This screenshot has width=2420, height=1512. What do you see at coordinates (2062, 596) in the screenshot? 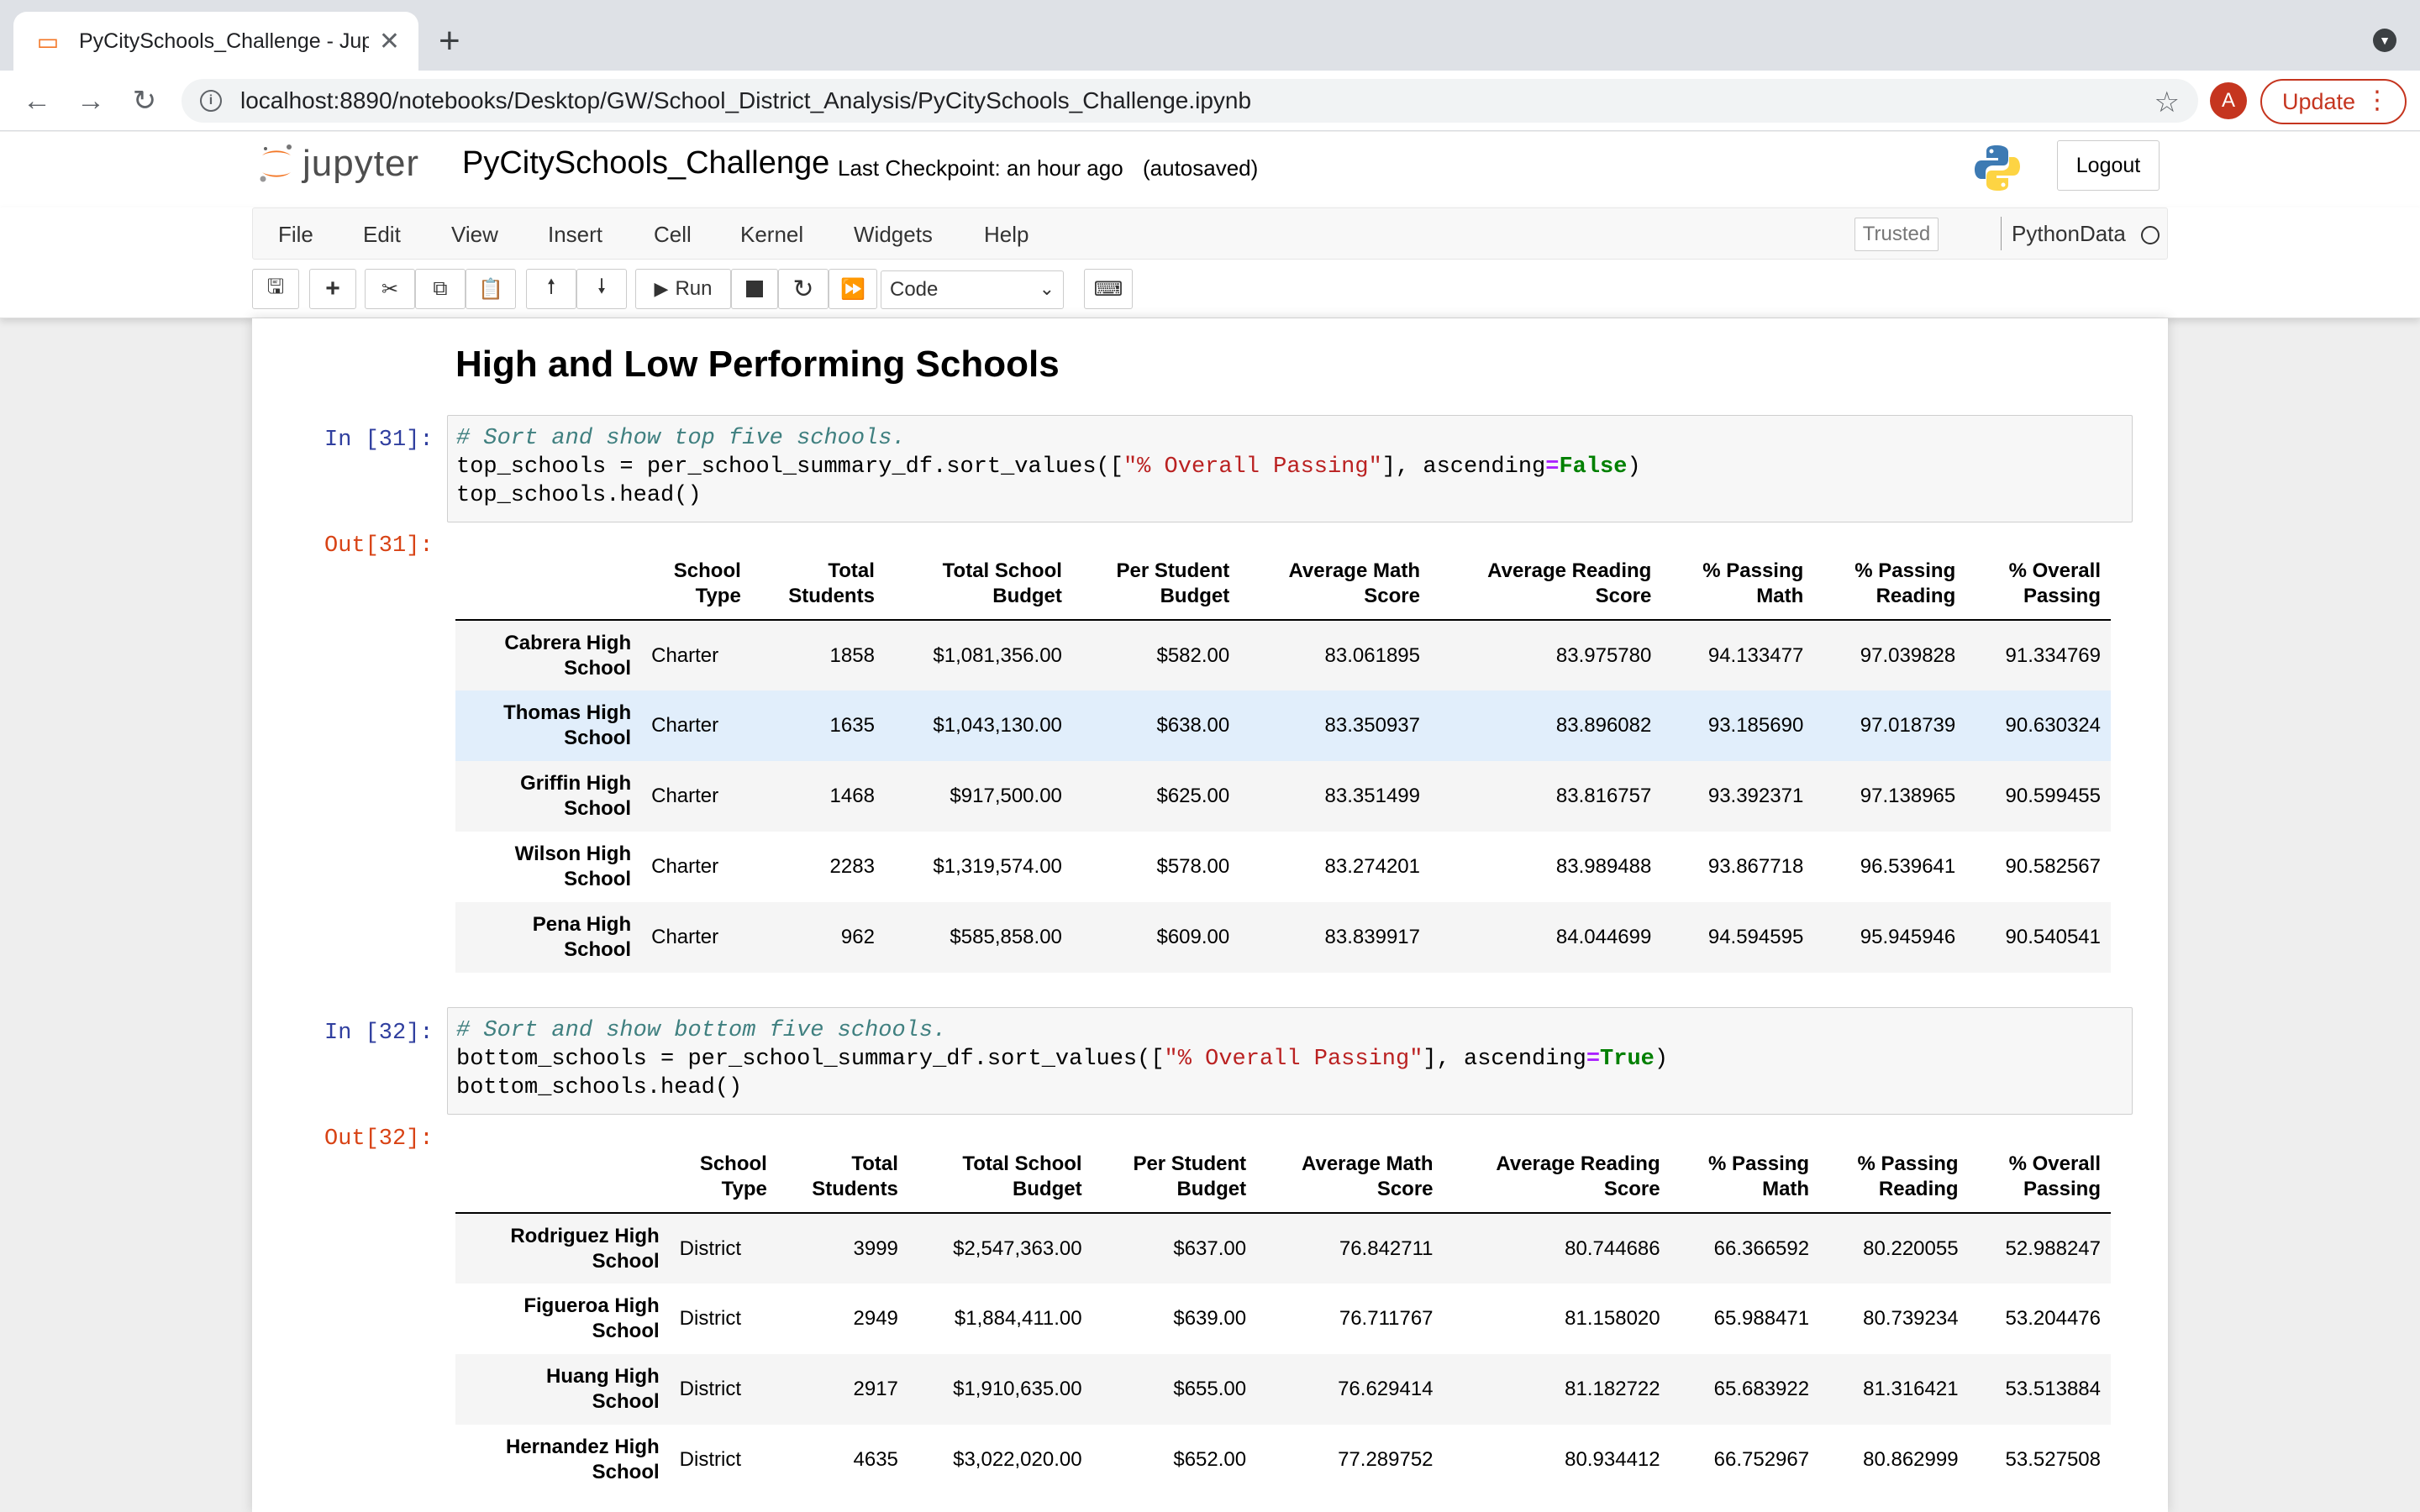
I see `column-header-line: Passing` at bounding box center [2062, 596].